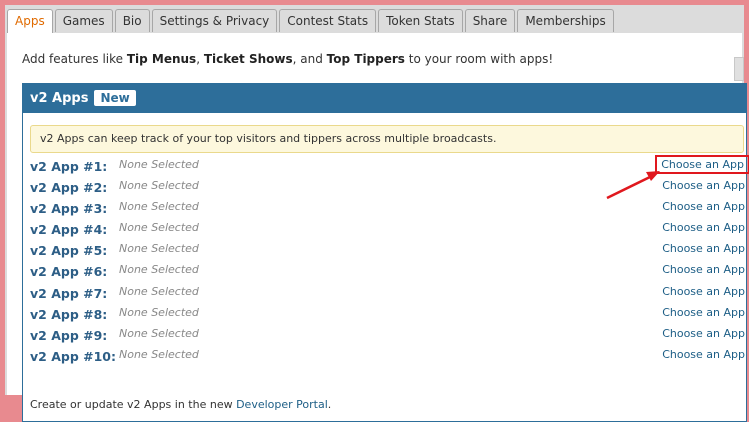  Describe the element at coordinates (653, 176) in the screenshot. I see `arrow-head` at that location.